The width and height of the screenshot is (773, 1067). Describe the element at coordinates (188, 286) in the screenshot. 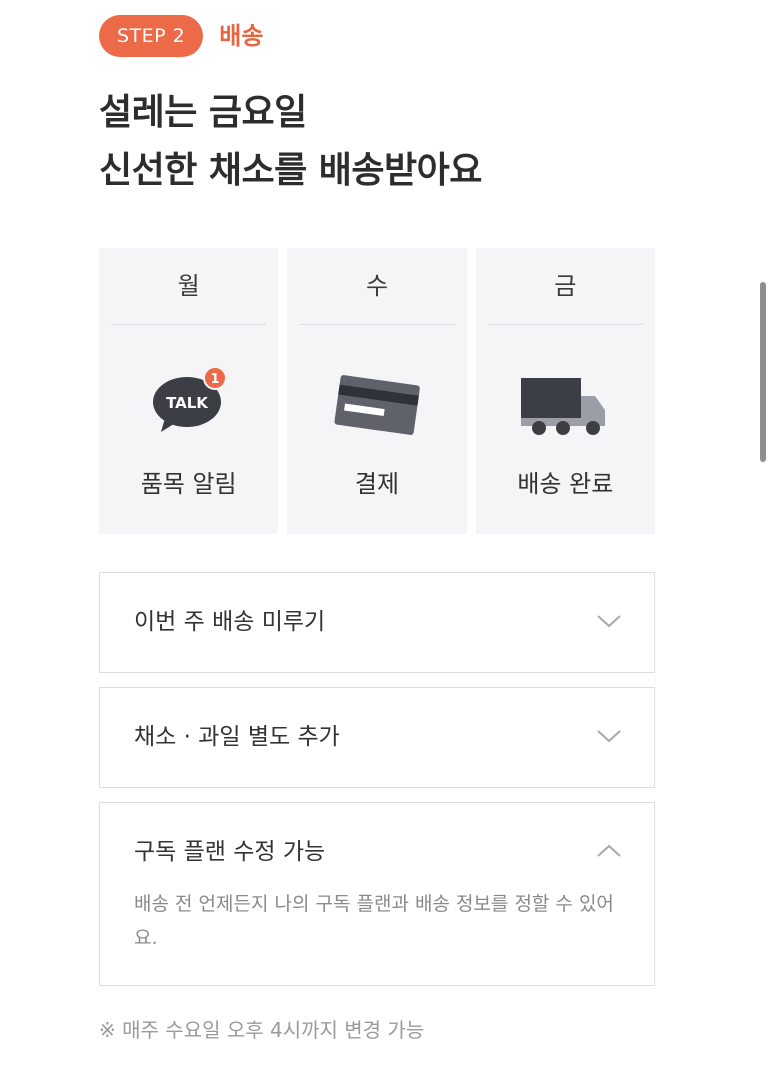

I see `card-day: 월` at that location.